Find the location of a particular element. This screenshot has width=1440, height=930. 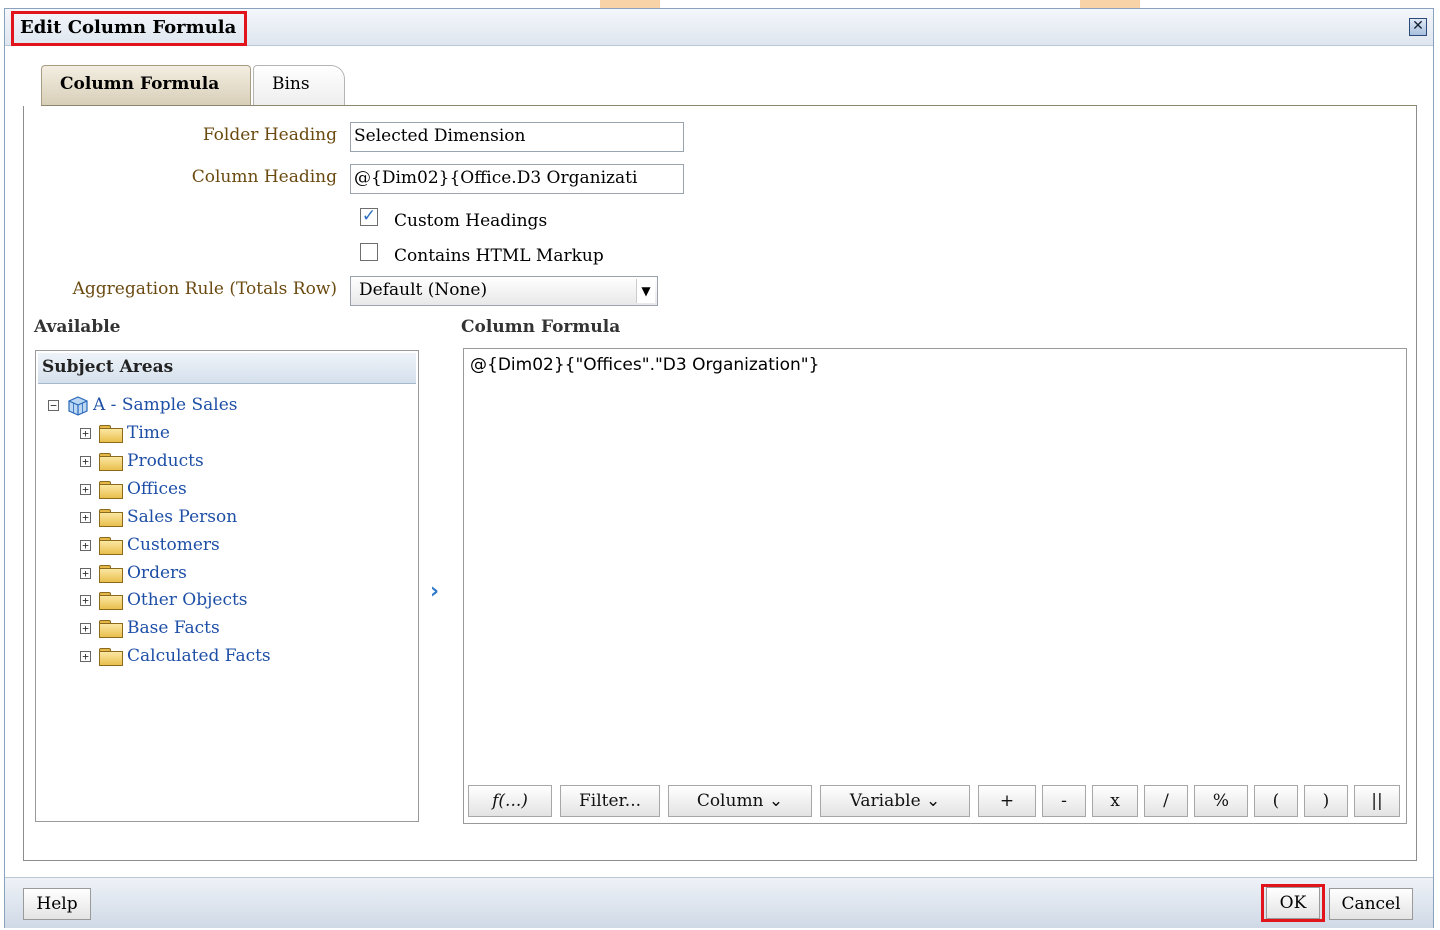

tab-column-formula: Column Formula is located at coordinates (146, 85).